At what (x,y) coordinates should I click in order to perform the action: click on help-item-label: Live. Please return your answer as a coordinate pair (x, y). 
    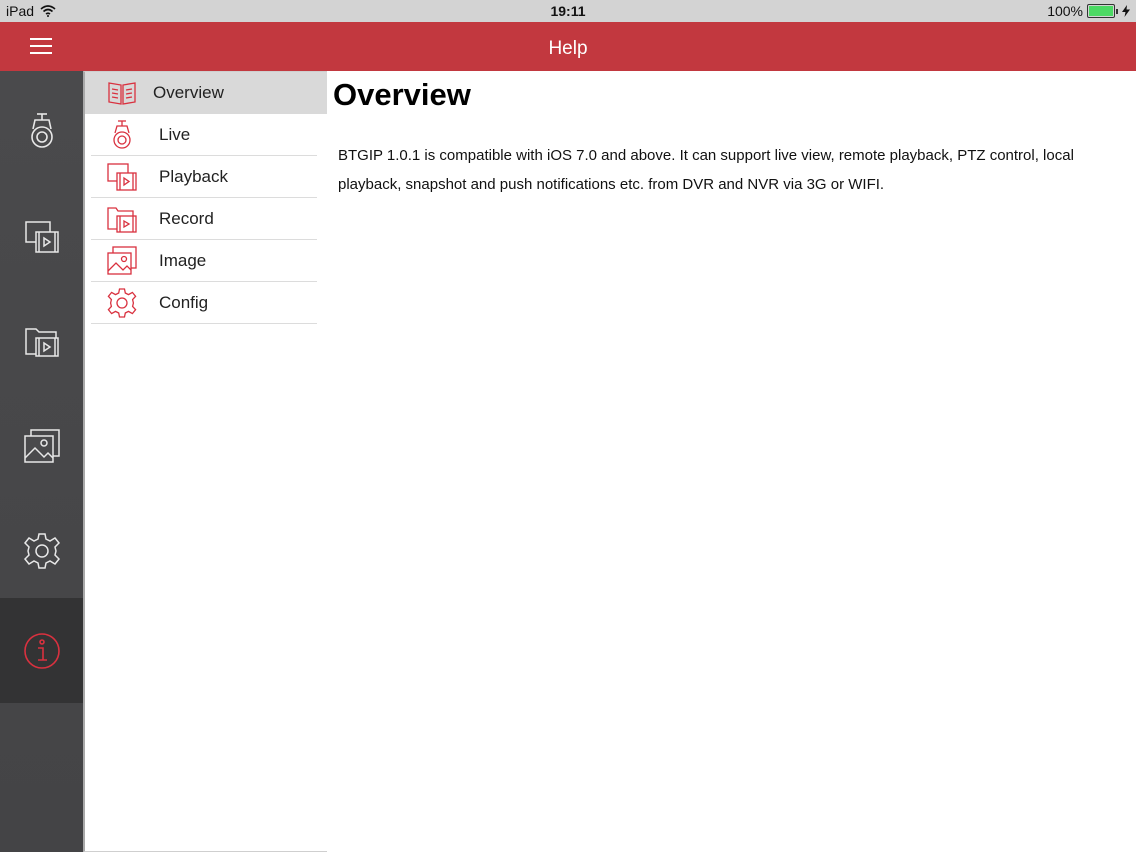
    Looking at the image, I should click on (175, 134).